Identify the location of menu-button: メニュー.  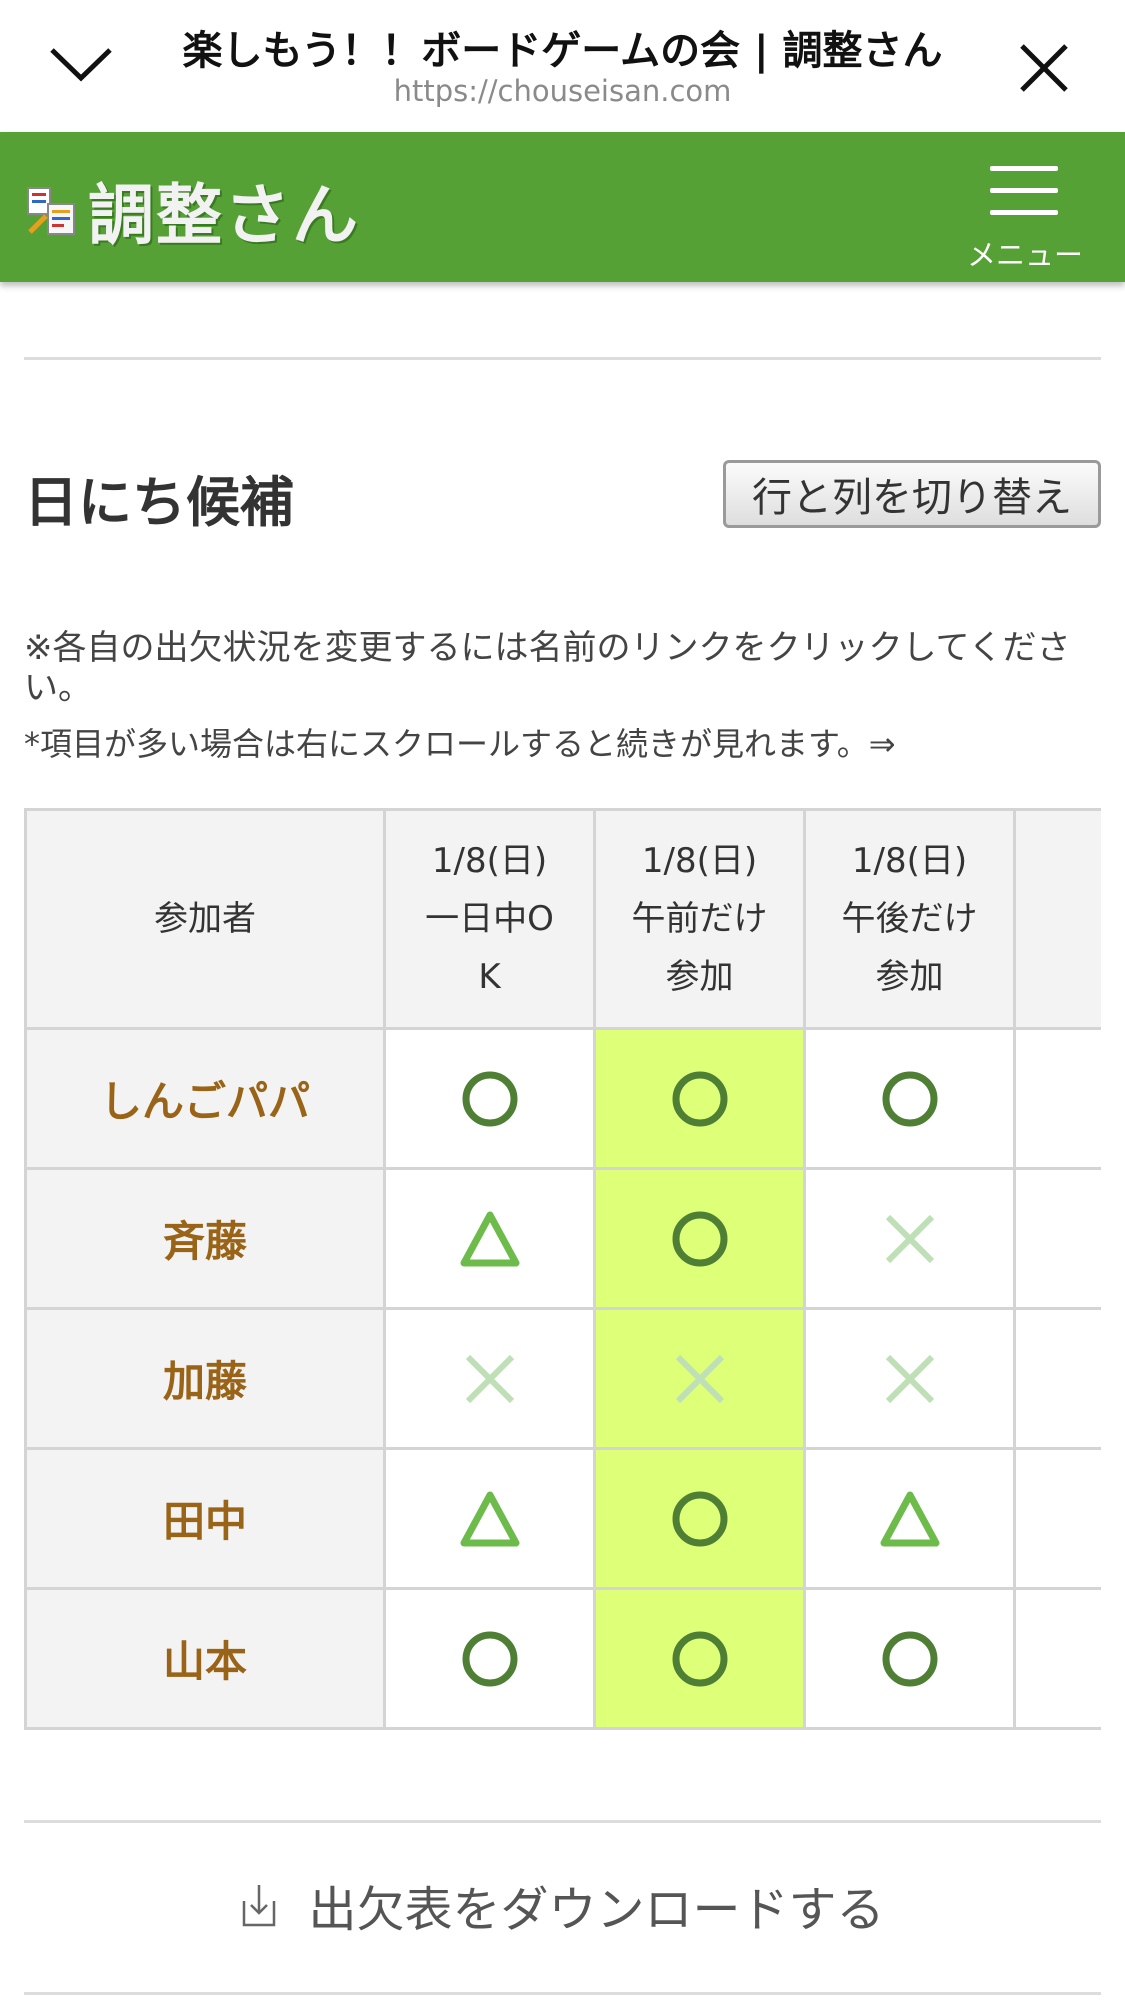
(1025, 216).